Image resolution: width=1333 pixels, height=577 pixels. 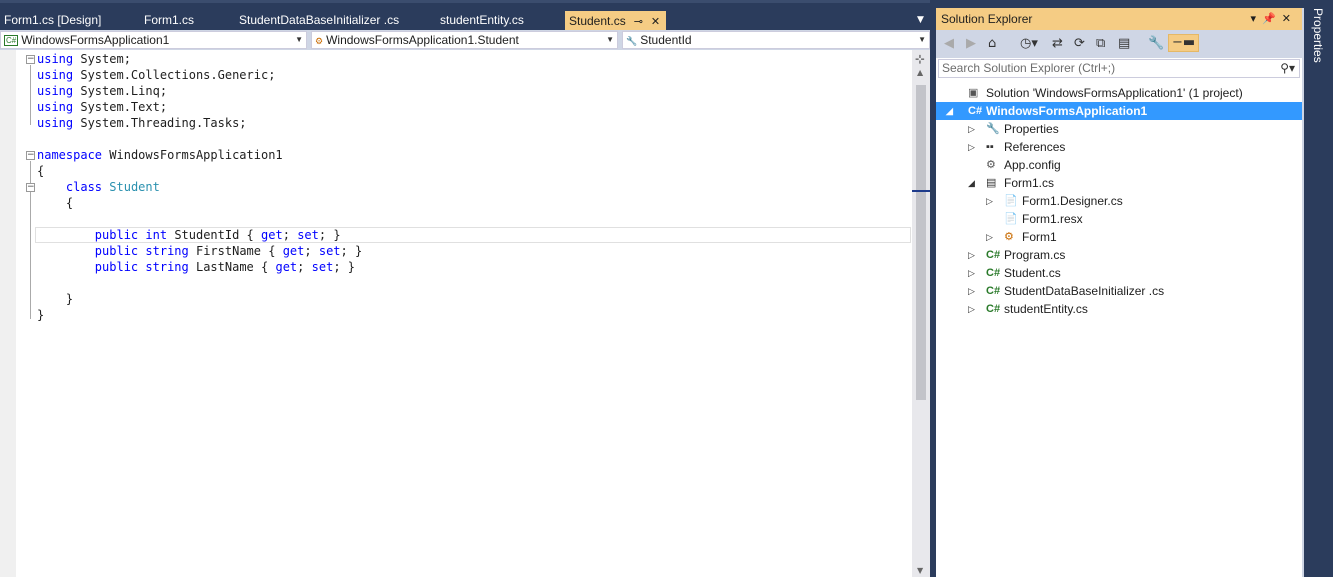 I want to click on collapse-class-icon: −, so click(x=30, y=187).